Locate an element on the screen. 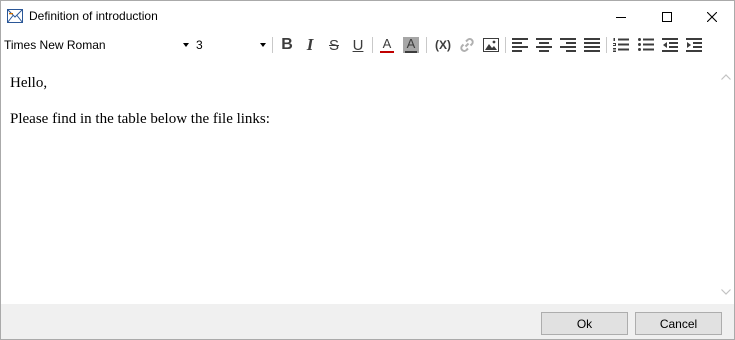  highlight-color-icon: A is located at coordinates (411, 45).